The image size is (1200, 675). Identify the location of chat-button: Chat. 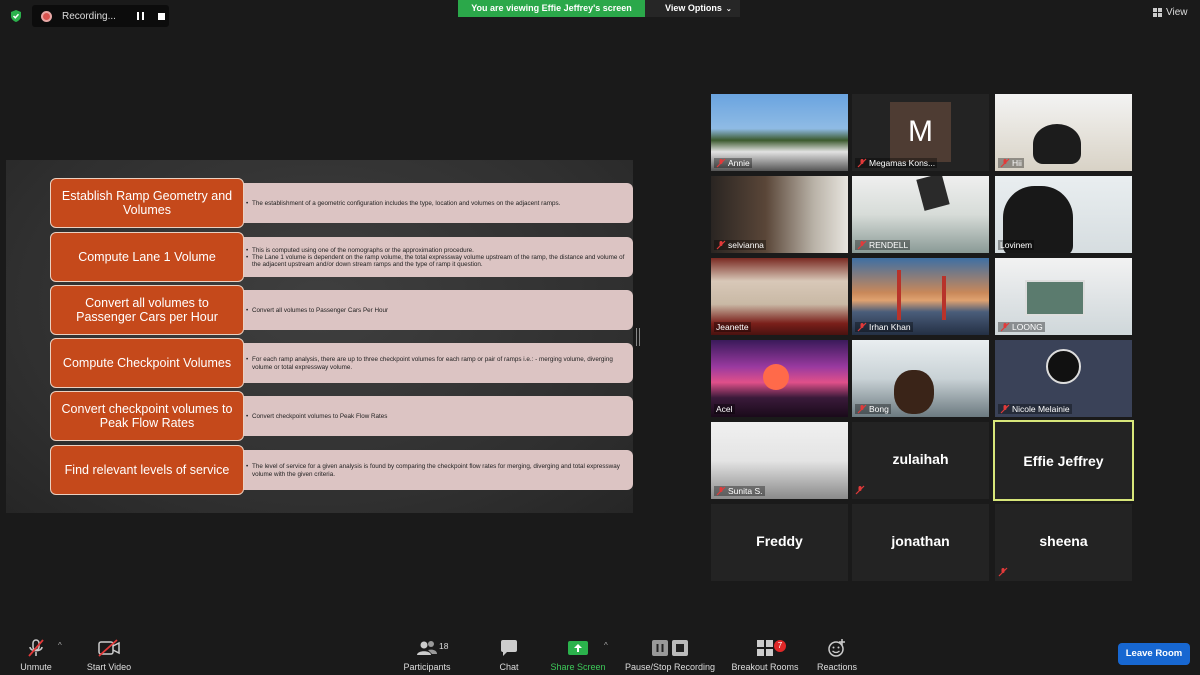
(509, 654).